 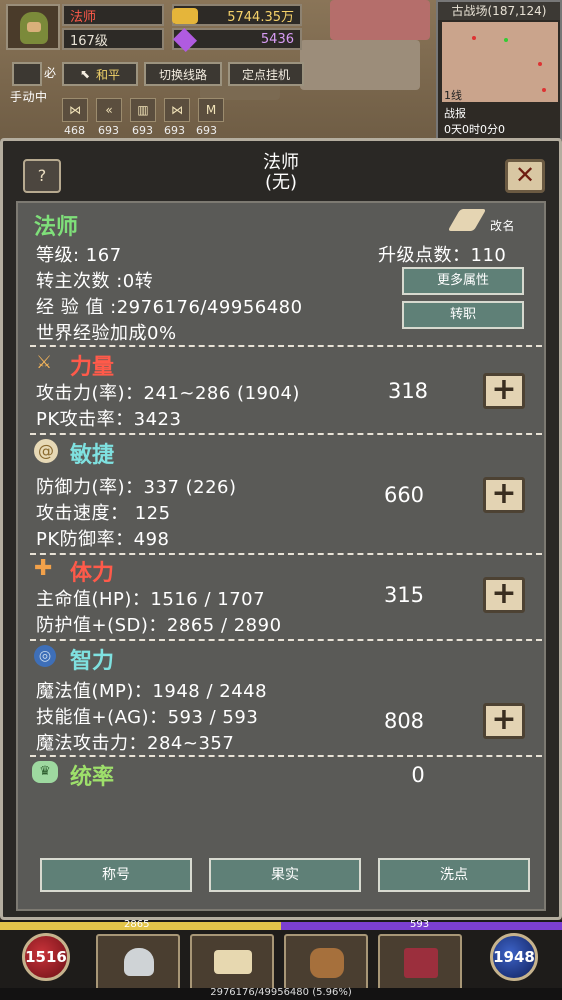 I want to click on player-level: 167级, so click(x=89, y=41).